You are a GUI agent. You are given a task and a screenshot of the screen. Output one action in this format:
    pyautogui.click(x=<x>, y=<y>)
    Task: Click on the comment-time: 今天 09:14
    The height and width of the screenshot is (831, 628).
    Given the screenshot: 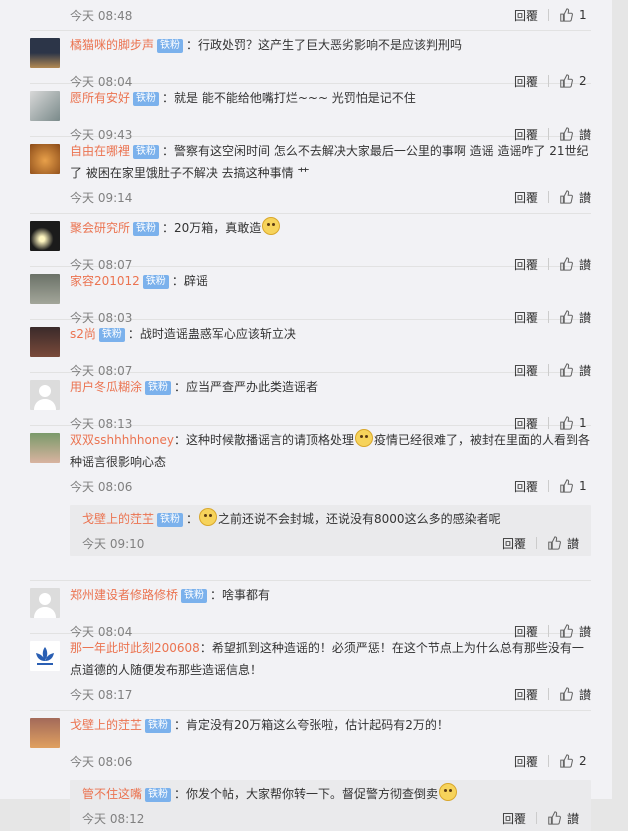 What is the action you would take?
    pyautogui.click(x=101, y=197)
    